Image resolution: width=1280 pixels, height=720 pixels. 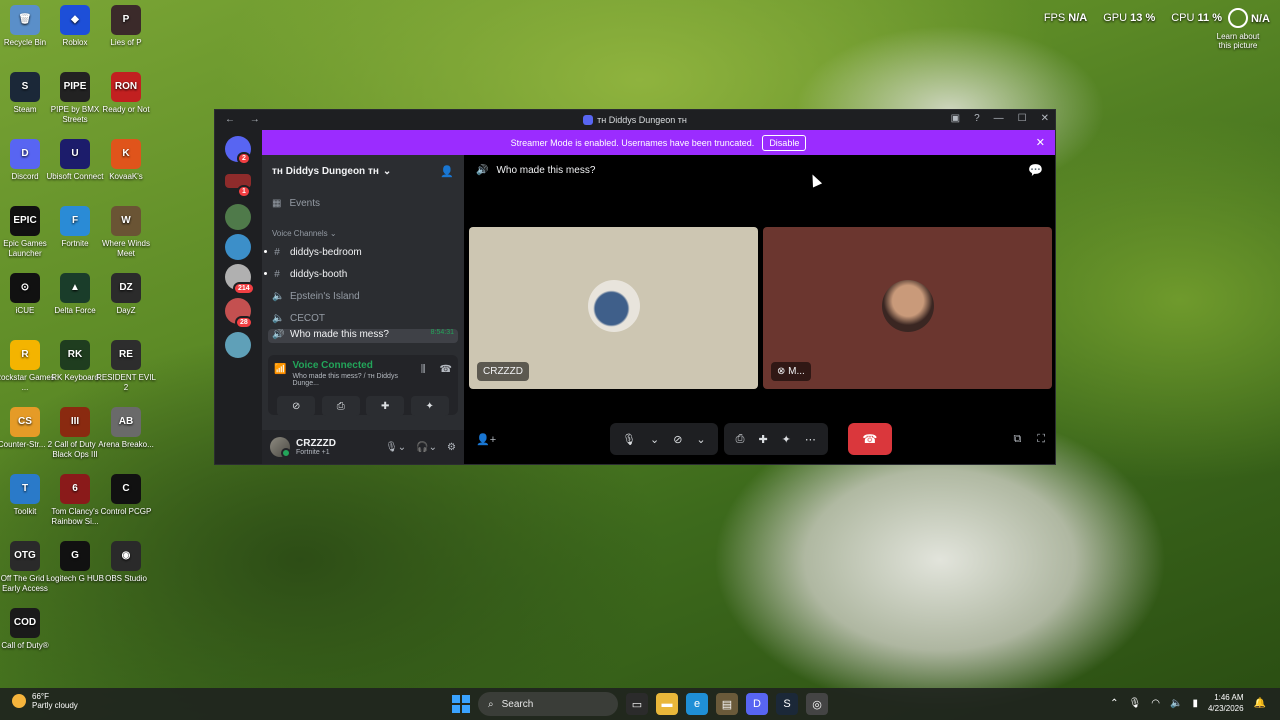 What do you see at coordinates (1195, 703) in the screenshot?
I see `battery-icon: ▮` at bounding box center [1195, 703].